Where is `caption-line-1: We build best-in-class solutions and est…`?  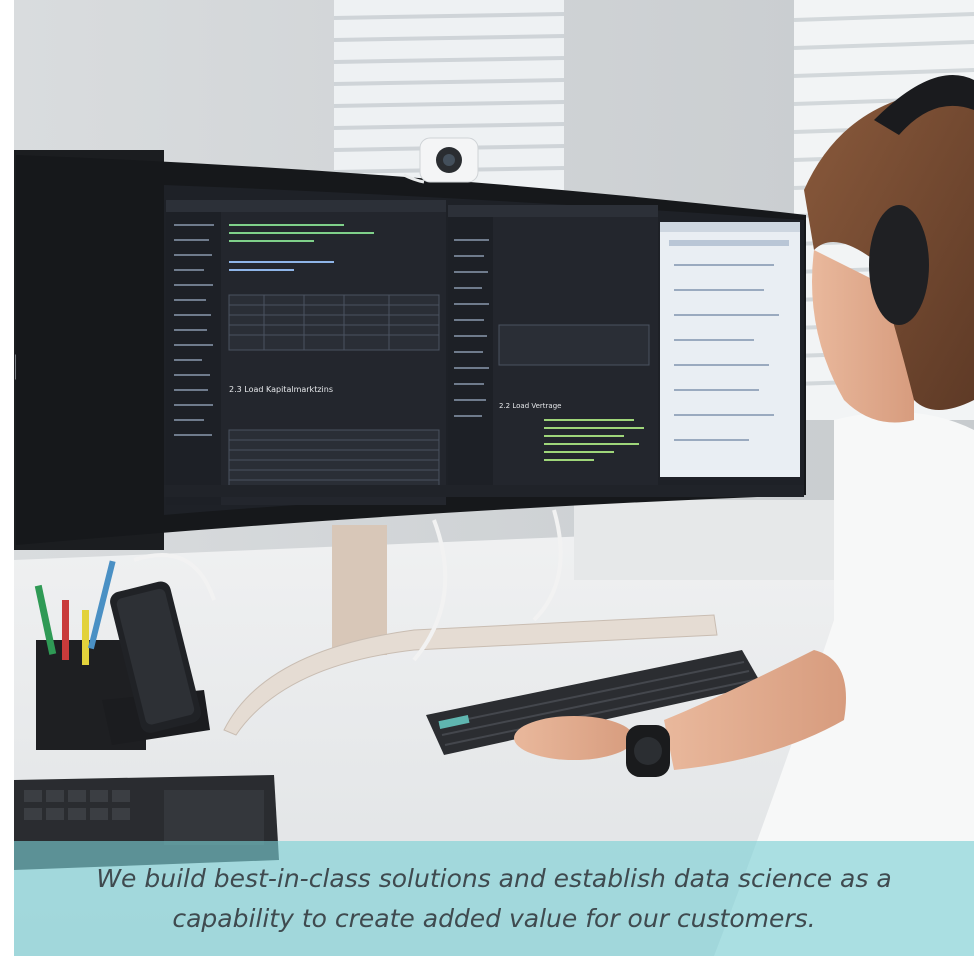 caption-line-1: We build best-in-class solutions and est… is located at coordinates (494, 878).